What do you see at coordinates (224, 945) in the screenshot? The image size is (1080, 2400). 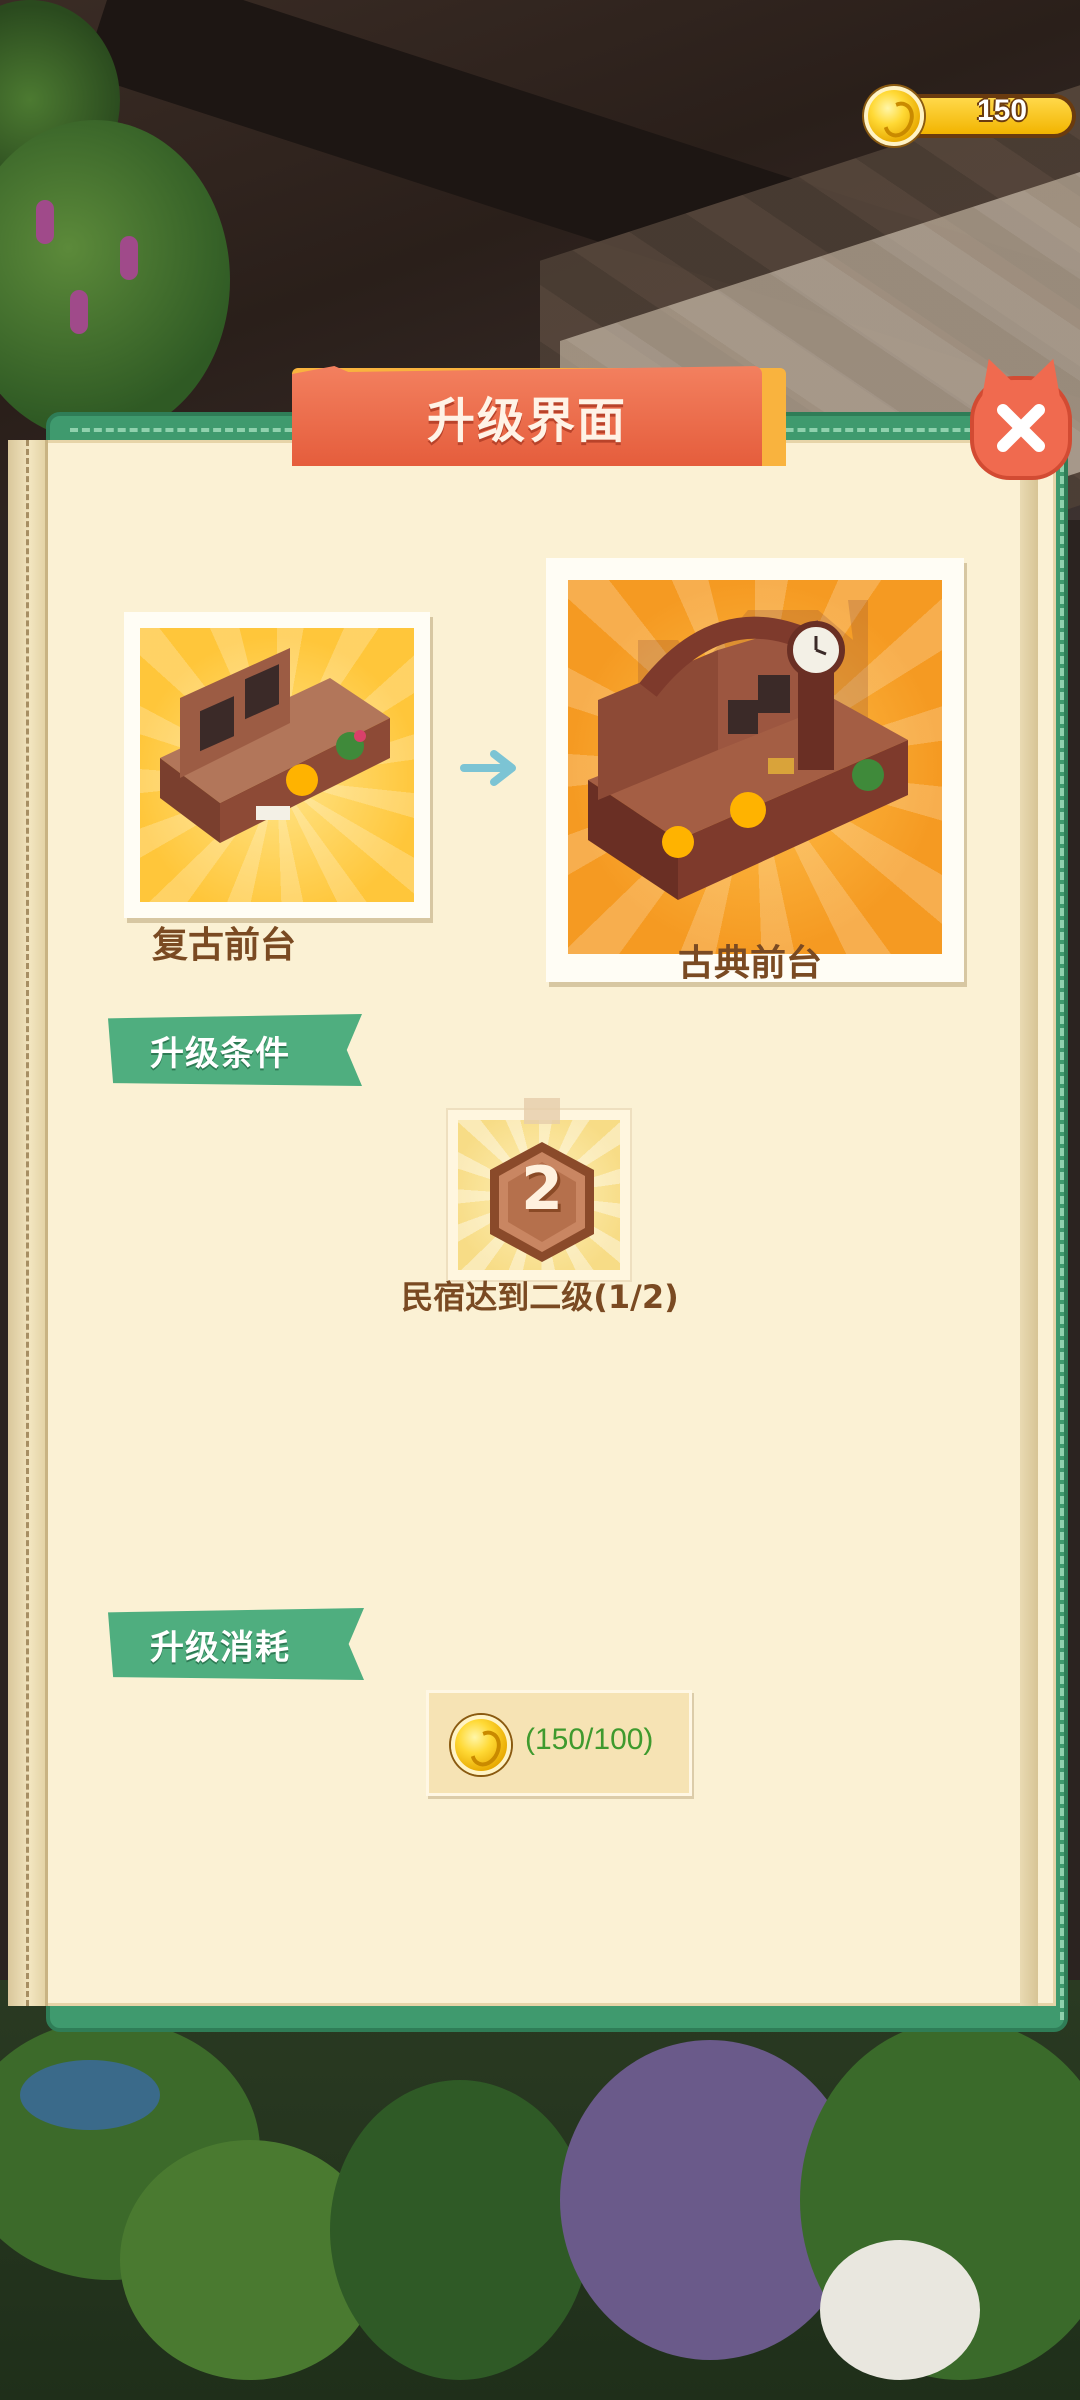 I see `current-item-name: 复古前台` at bounding box center [224, 945].